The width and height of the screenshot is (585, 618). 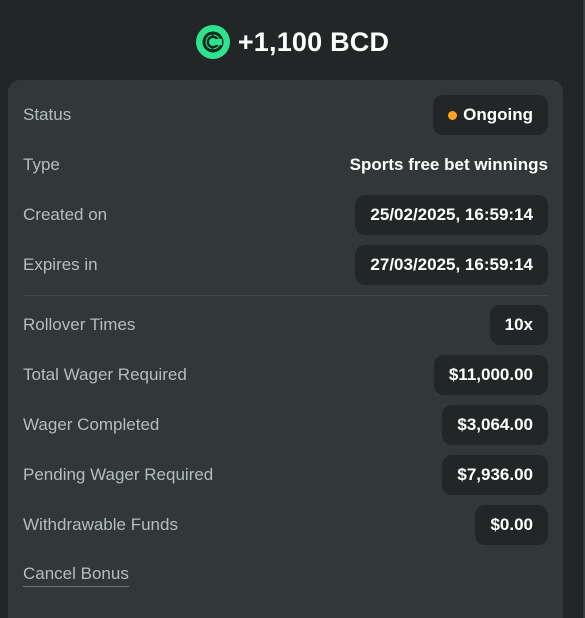 I want to click on type-value: Sports free bet winnings, so click(x=448, y=164).